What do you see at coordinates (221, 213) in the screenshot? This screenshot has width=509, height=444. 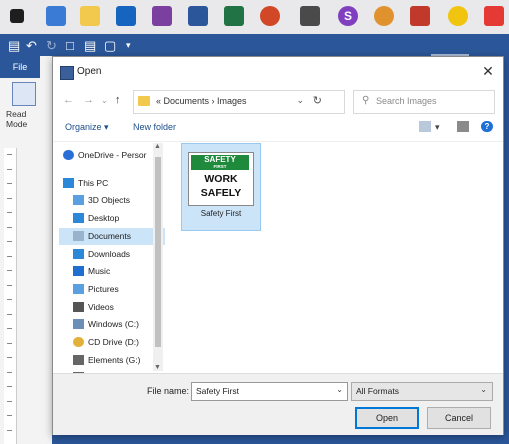 I see `file-item-name: Safety First` at bounding box center [221, 213].